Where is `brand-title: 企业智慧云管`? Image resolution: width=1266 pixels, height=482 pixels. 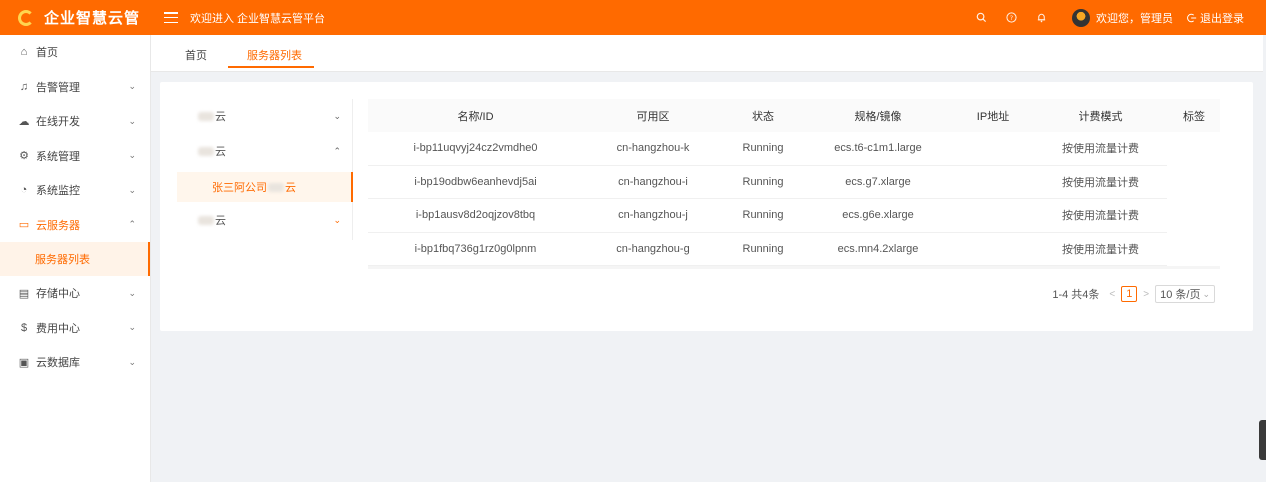 brand-title: 企业智慧云管 is located at coordinates (92, 18).